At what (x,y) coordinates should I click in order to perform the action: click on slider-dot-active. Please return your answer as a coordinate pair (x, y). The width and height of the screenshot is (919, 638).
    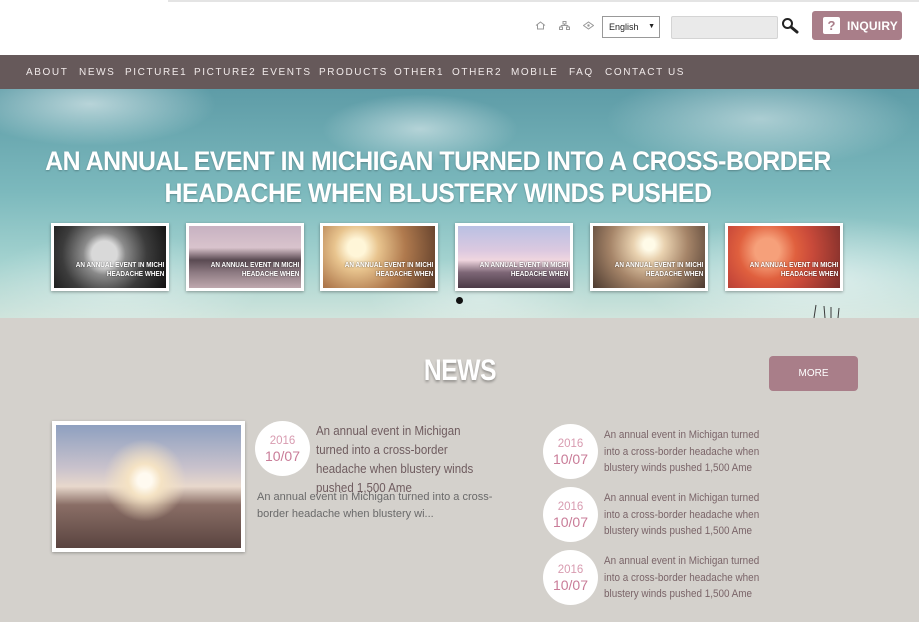
    Looking at the image, I should click on (459, 300).